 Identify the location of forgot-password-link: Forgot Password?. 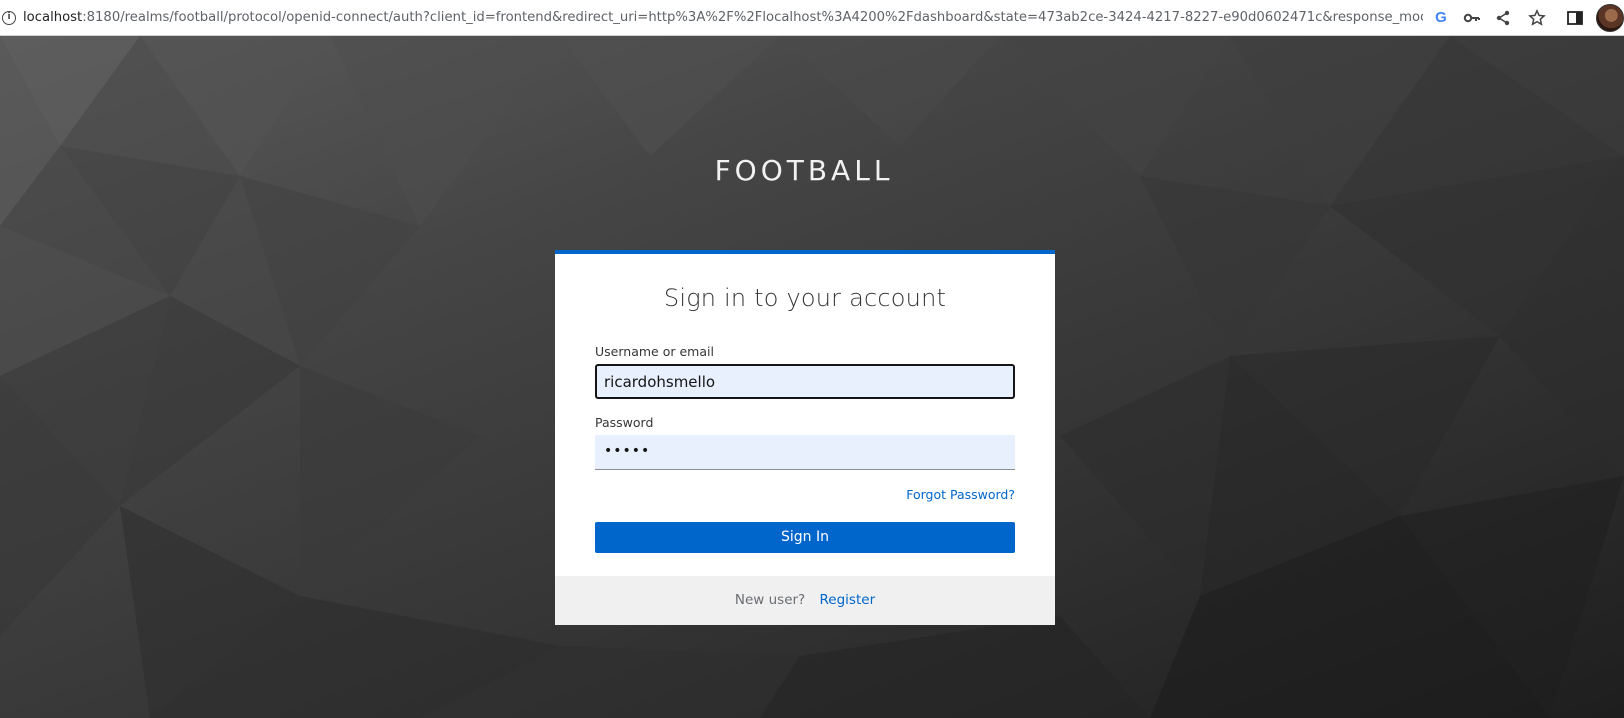
(960, 494).